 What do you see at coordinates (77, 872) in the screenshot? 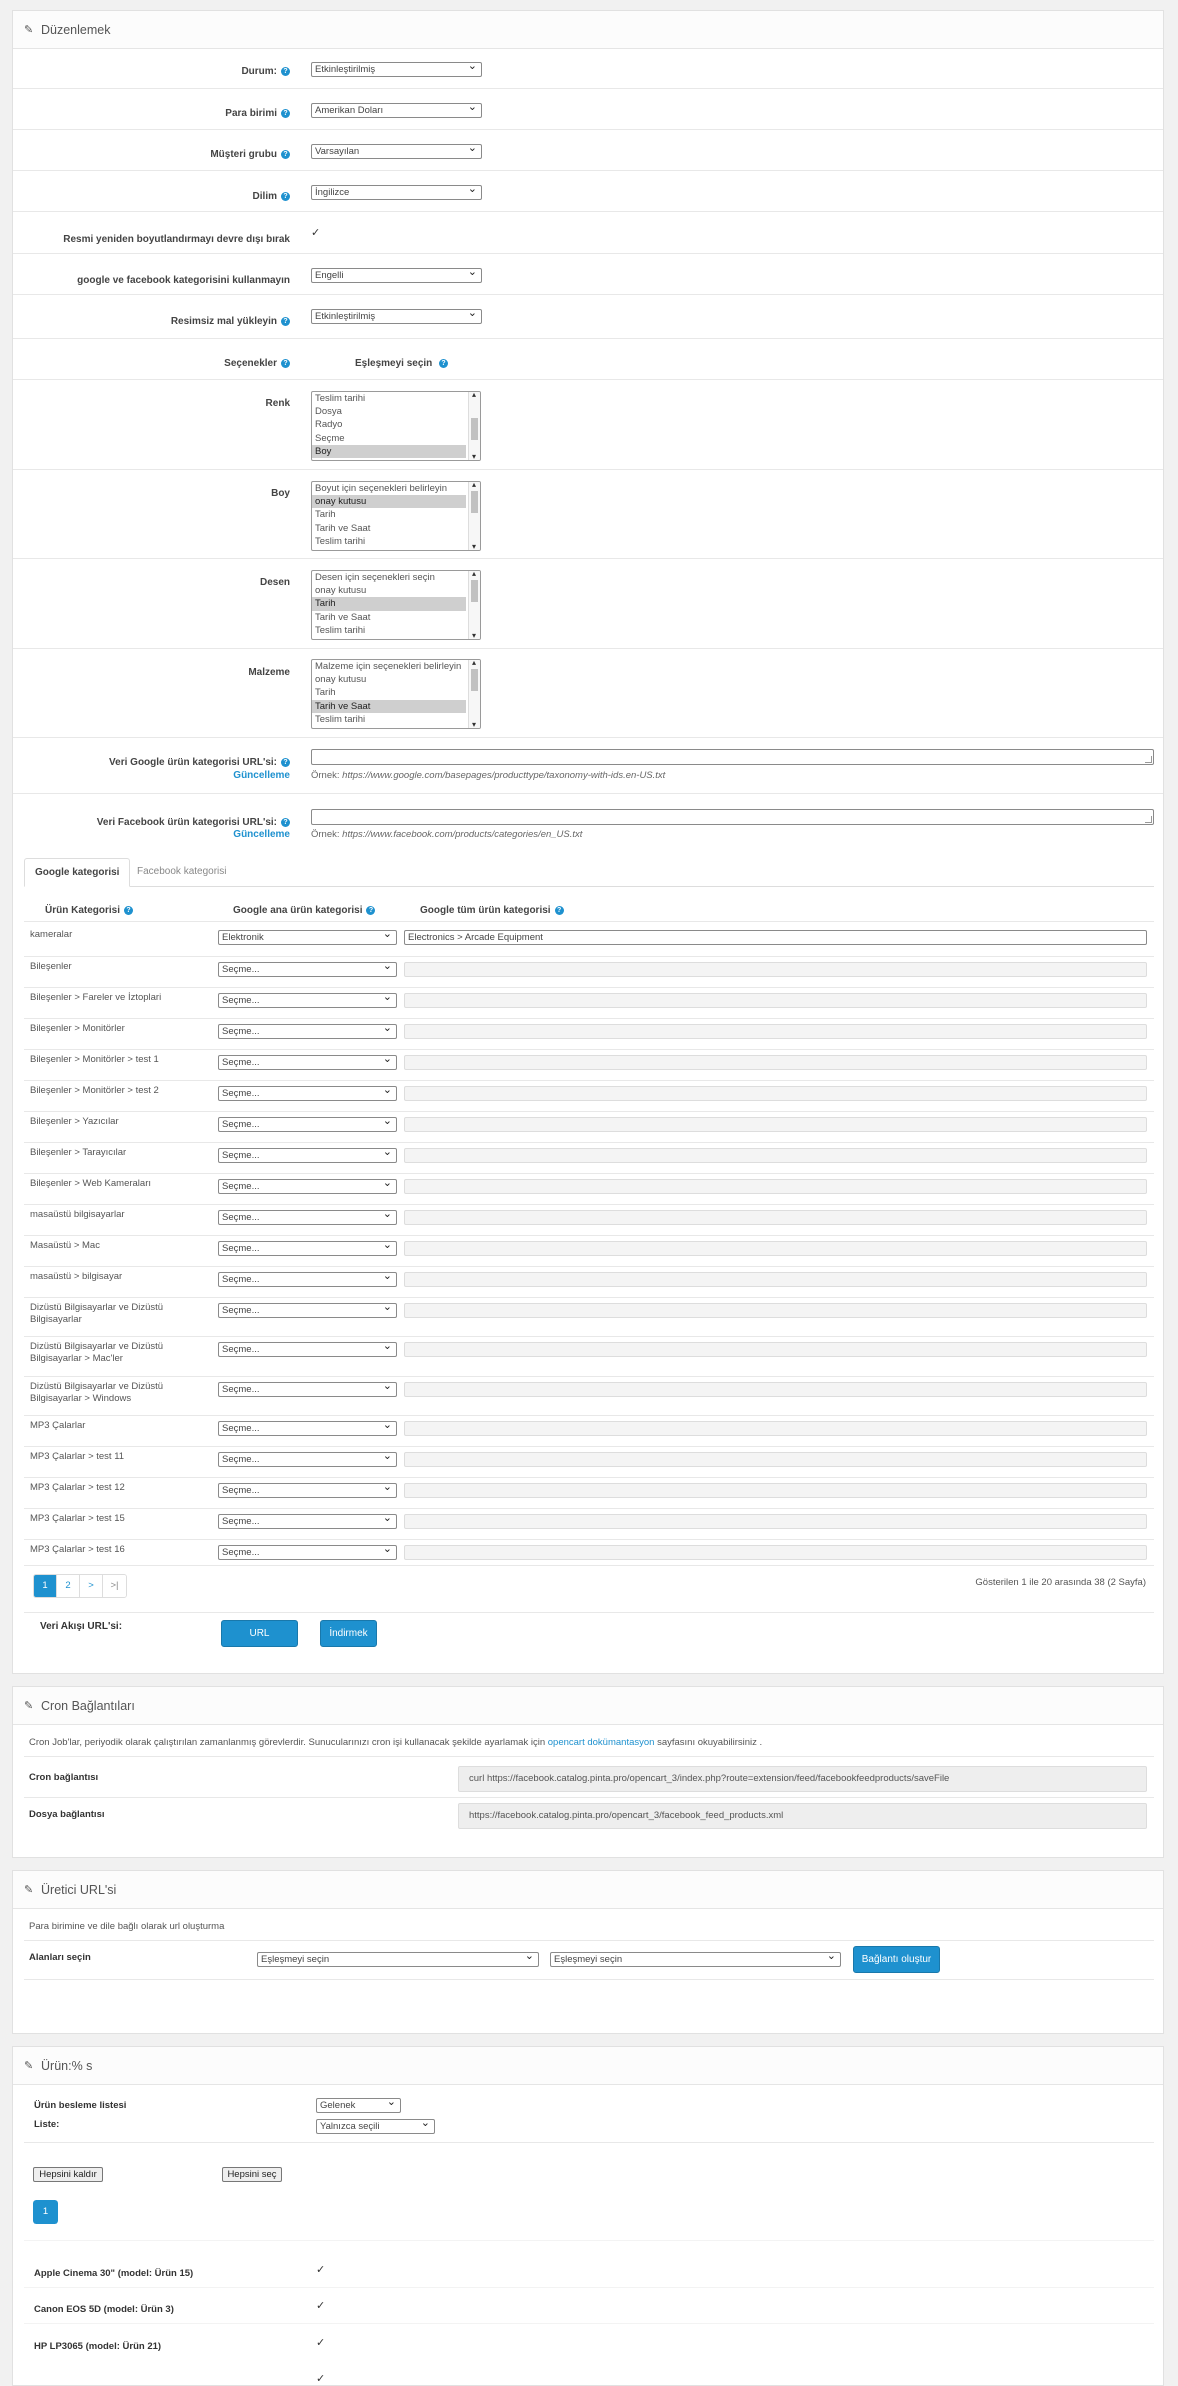
I see `tab-google-category: Google kategorisi` at bounding box center [77, 872].